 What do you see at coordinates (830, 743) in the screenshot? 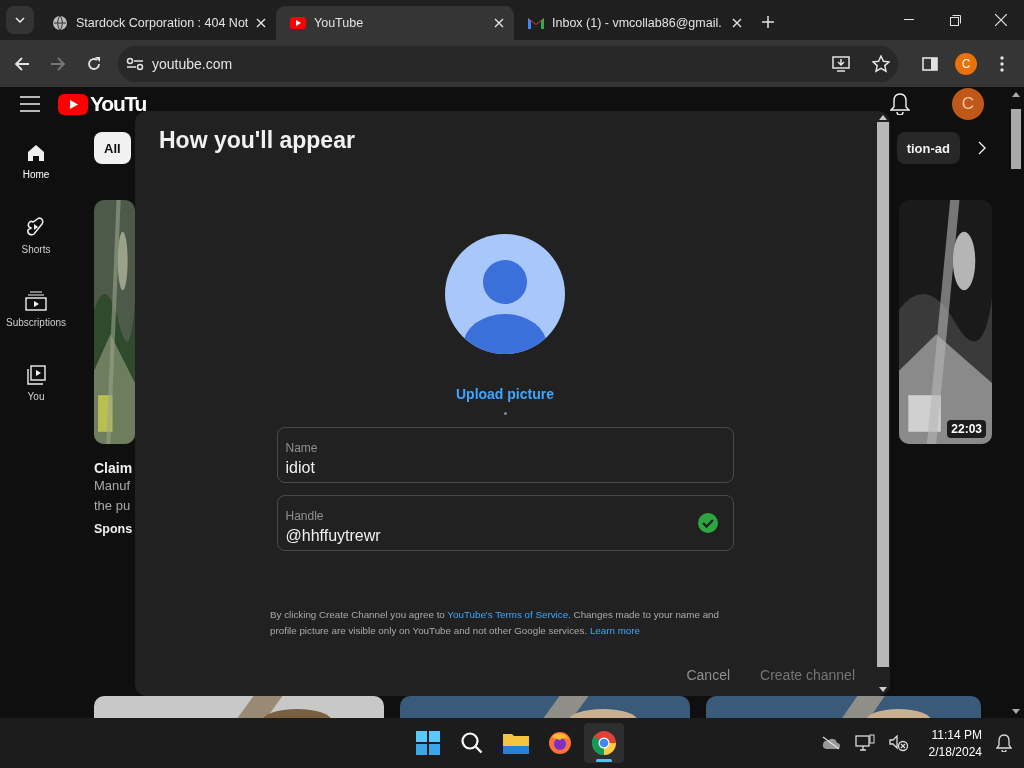
I see `cloud-offline-icon` at bounding box center [830, 743].